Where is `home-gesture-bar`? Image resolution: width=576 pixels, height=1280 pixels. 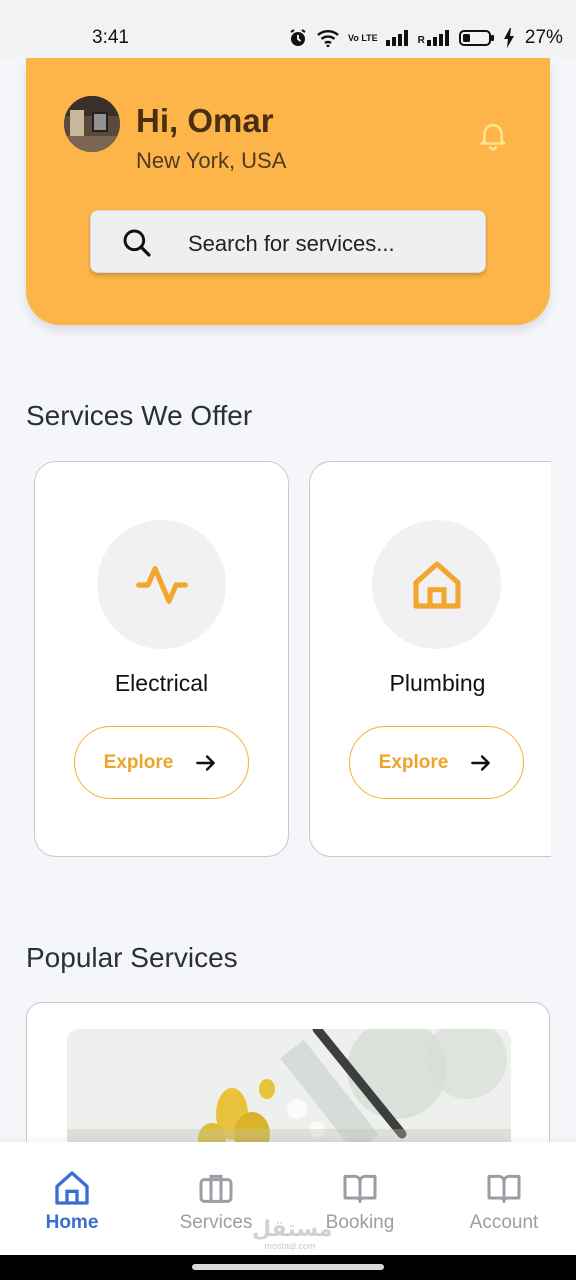
home-gesture-bar is located at coordinates (288, 1267).